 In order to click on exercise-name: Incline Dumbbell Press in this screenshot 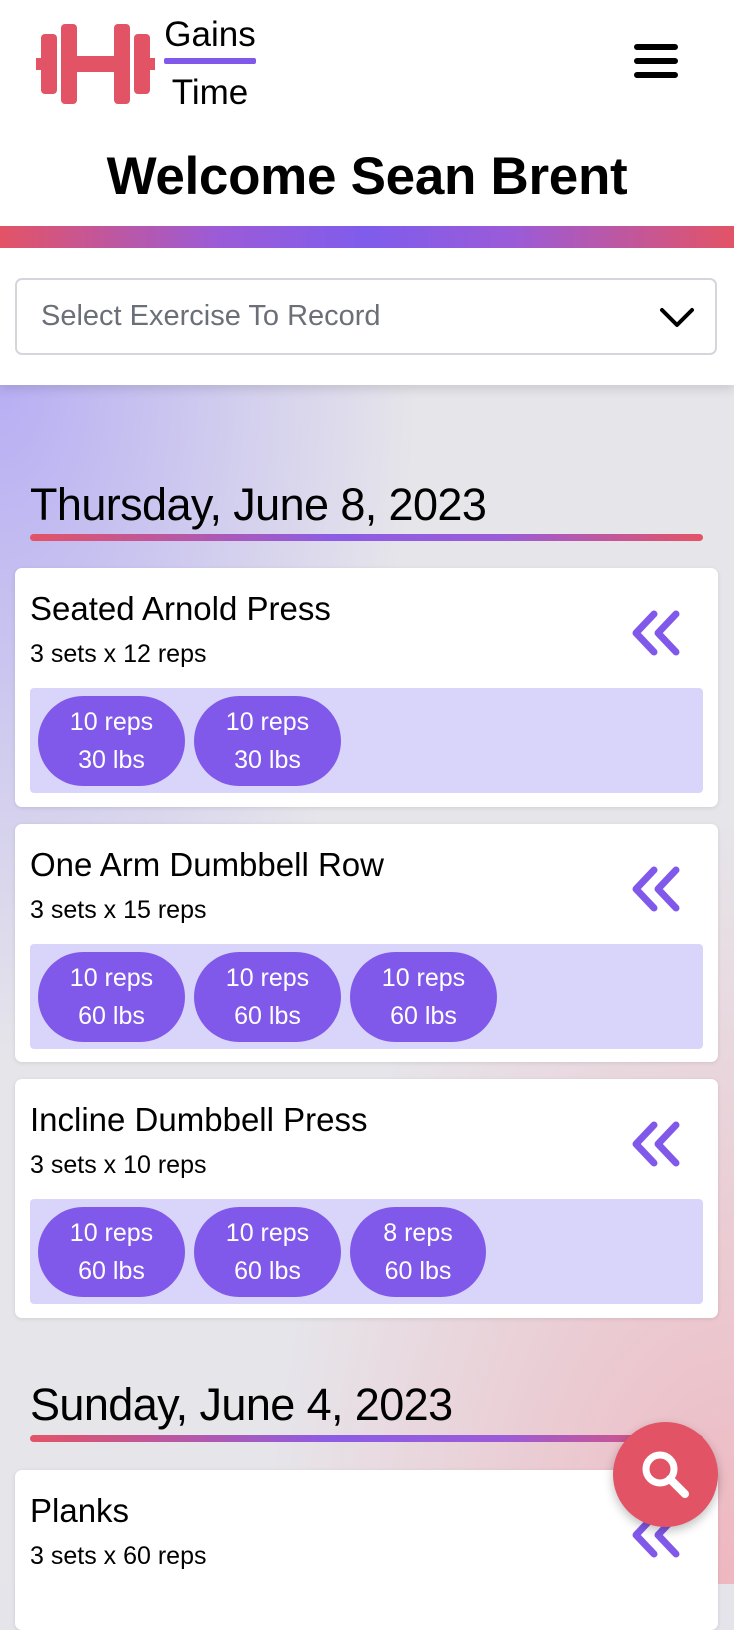, I will do `click(199, 1119)`.